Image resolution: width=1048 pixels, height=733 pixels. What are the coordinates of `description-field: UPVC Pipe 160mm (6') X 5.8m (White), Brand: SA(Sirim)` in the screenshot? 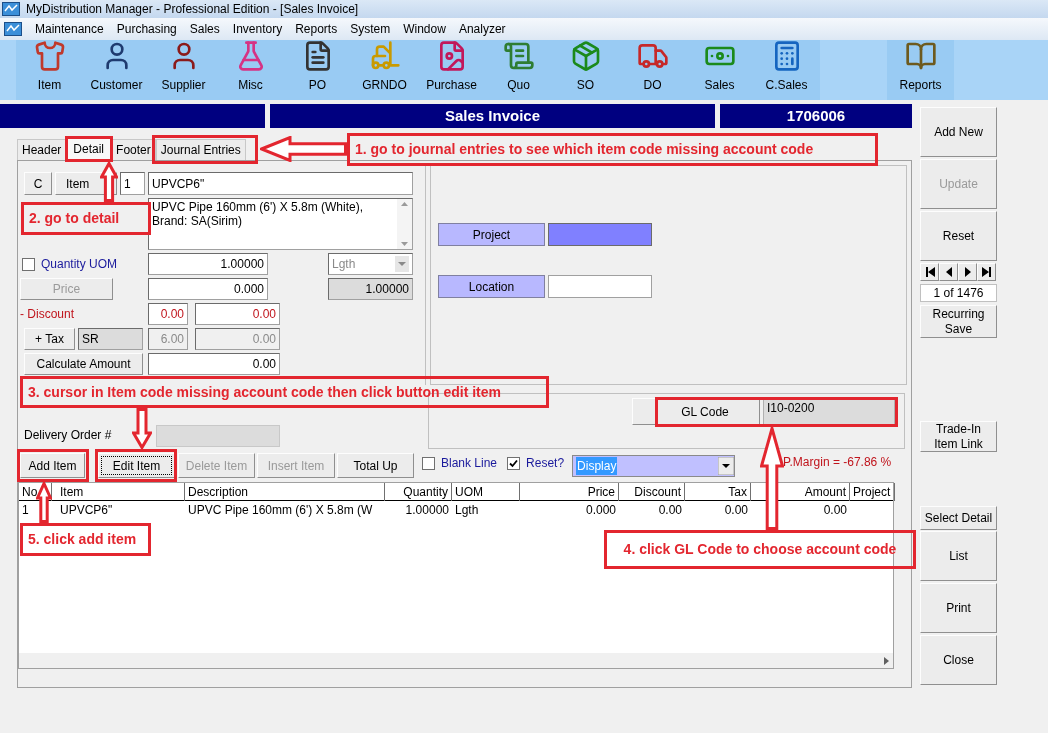 It's located at (280, 224).